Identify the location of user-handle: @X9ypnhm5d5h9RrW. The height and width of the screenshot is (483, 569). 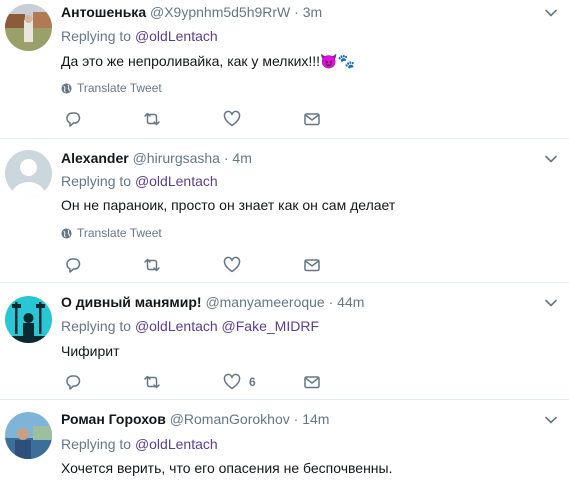
(220, 12).